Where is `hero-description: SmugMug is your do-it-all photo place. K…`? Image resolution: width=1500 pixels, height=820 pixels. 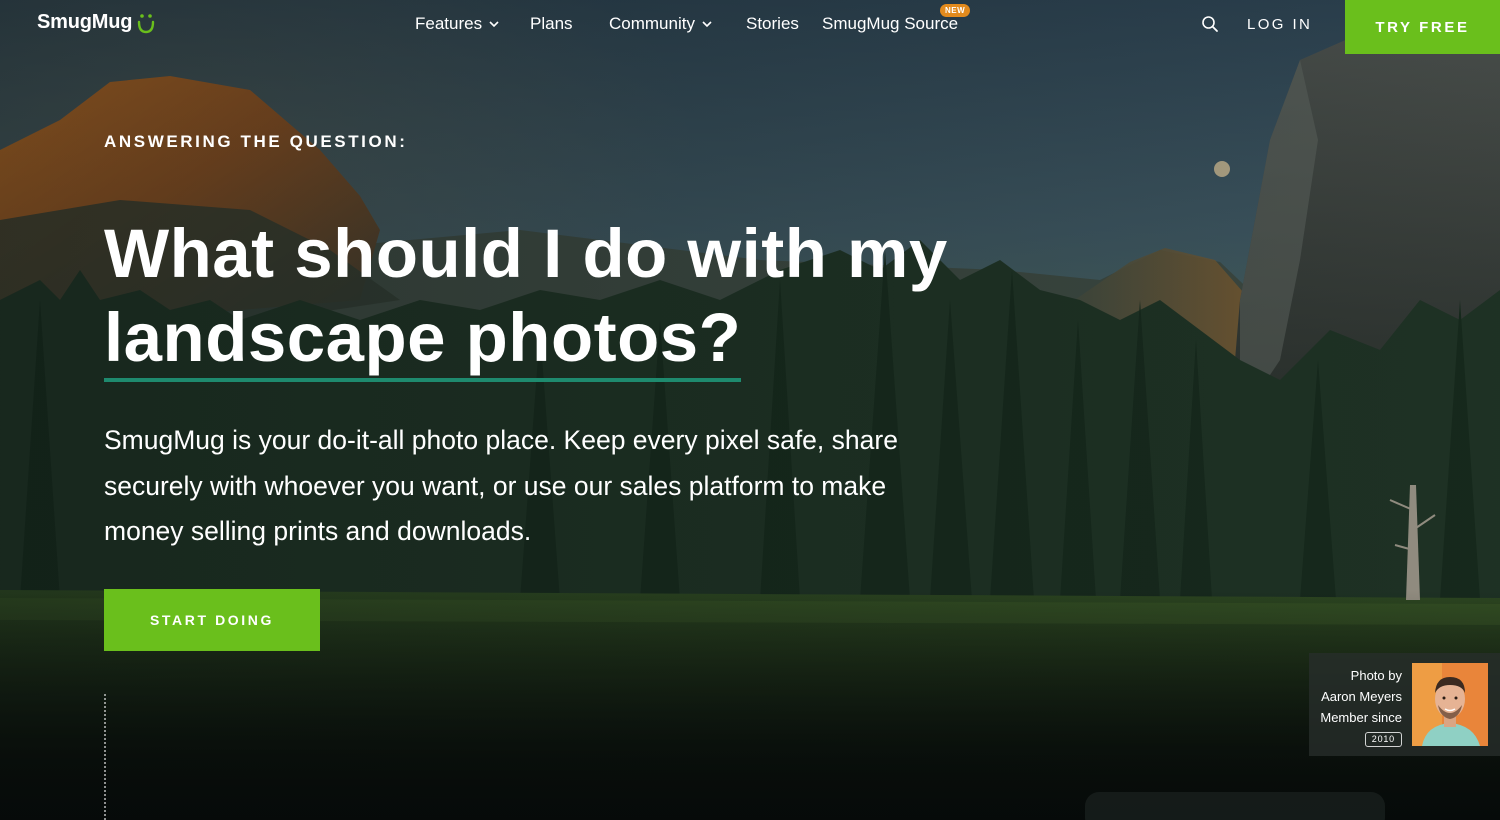 hero-description: SmugMug is your do-it-all photo place. K… is located at coordinates (501, 485).